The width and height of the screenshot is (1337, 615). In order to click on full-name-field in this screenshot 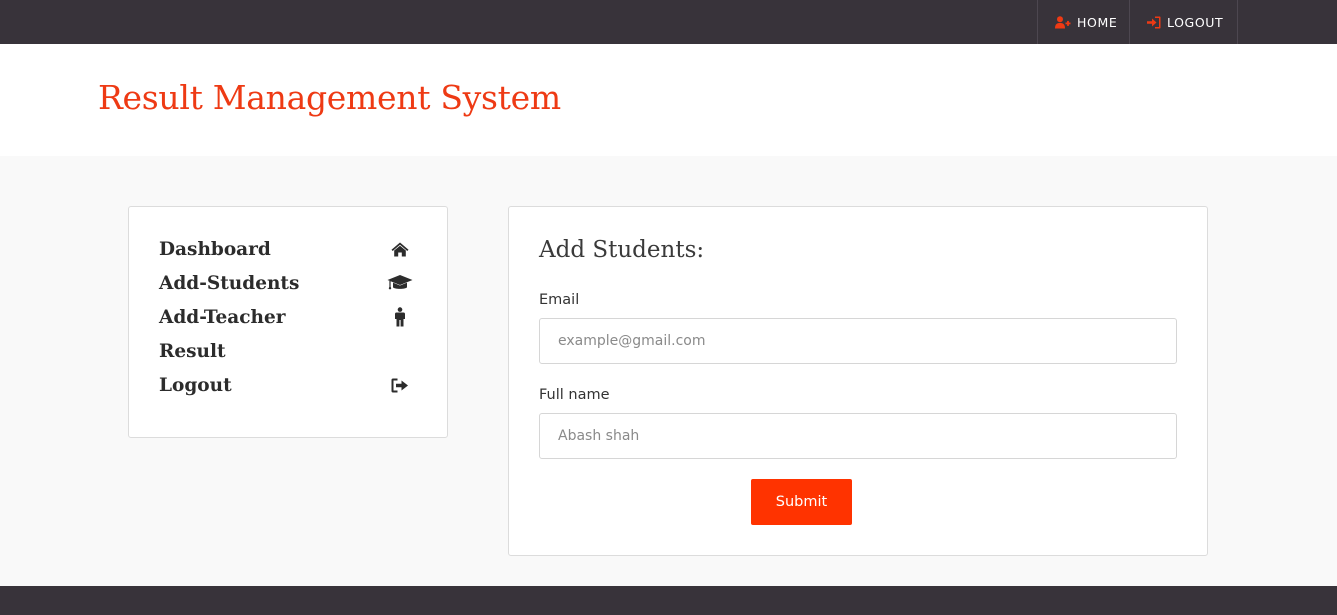, I will do `click(858, 436)`.